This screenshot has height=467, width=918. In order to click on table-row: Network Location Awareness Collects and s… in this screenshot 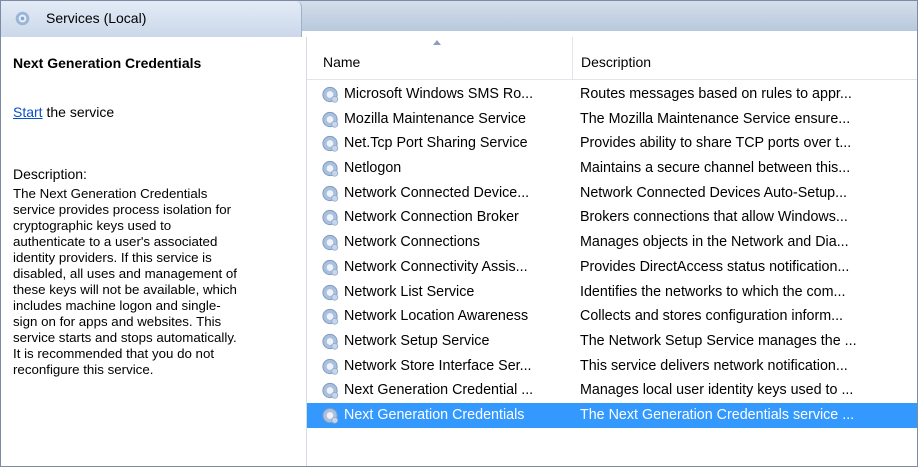, I will do `click(612, 316)`.